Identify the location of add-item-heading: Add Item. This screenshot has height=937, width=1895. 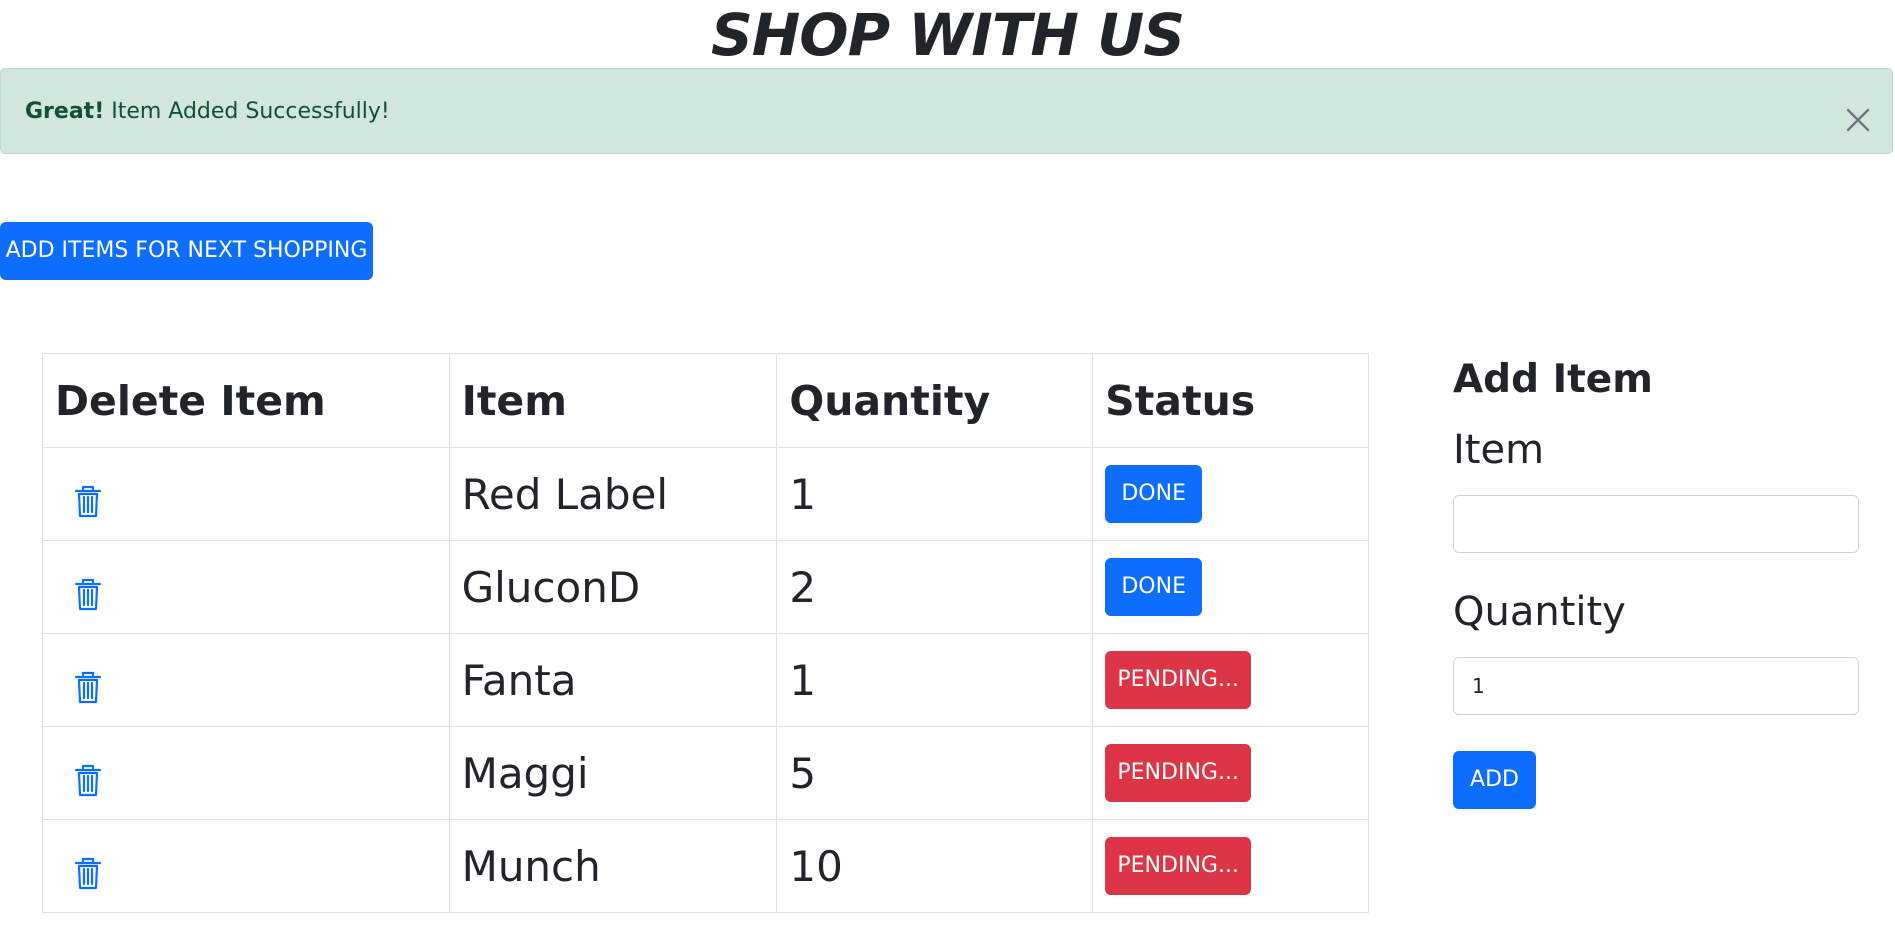
(1553, 379).